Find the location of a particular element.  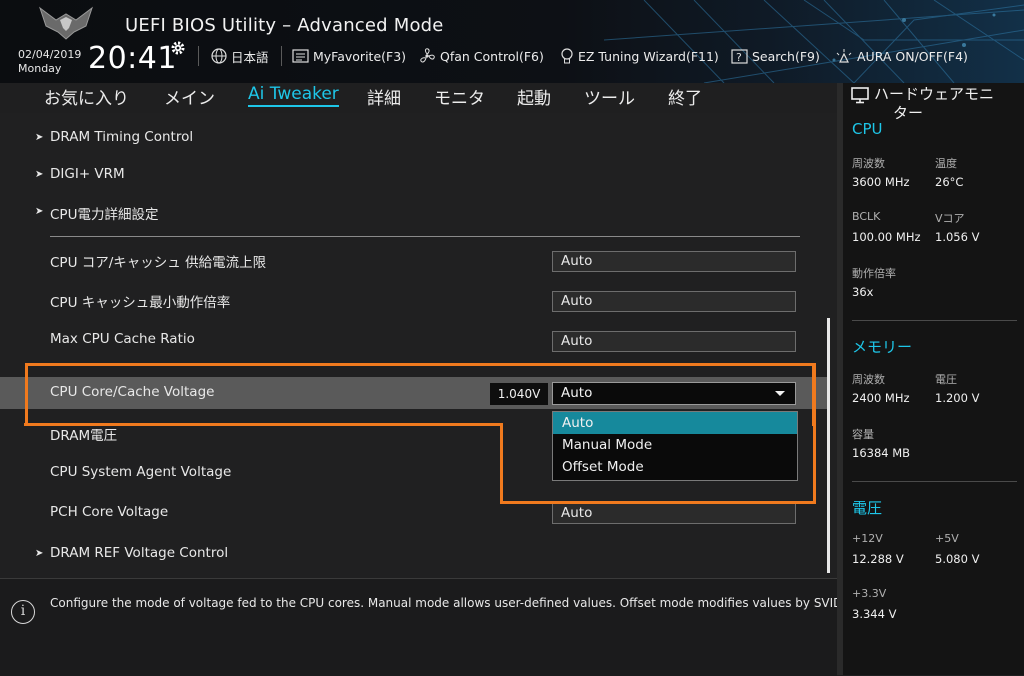

my-favorite-label: MyFavorite(F3) is located at coordinates (360, 56).